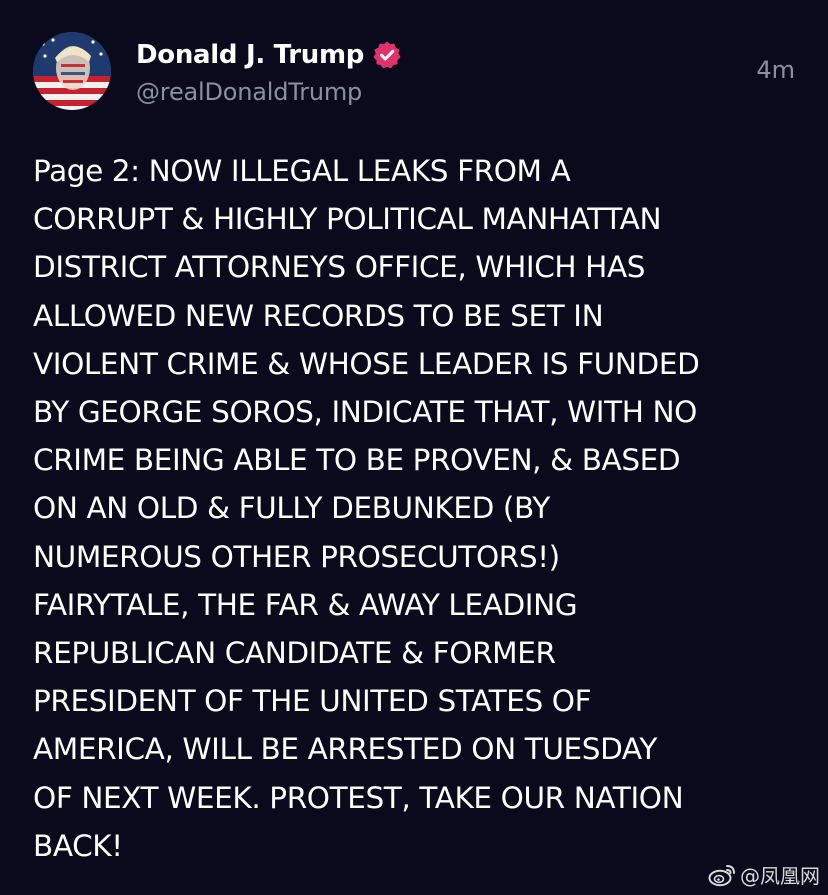 The height and width of the screenshot is (895, 828). I want to click on author-name-row: Donald J. Trump, so click(269, 55).